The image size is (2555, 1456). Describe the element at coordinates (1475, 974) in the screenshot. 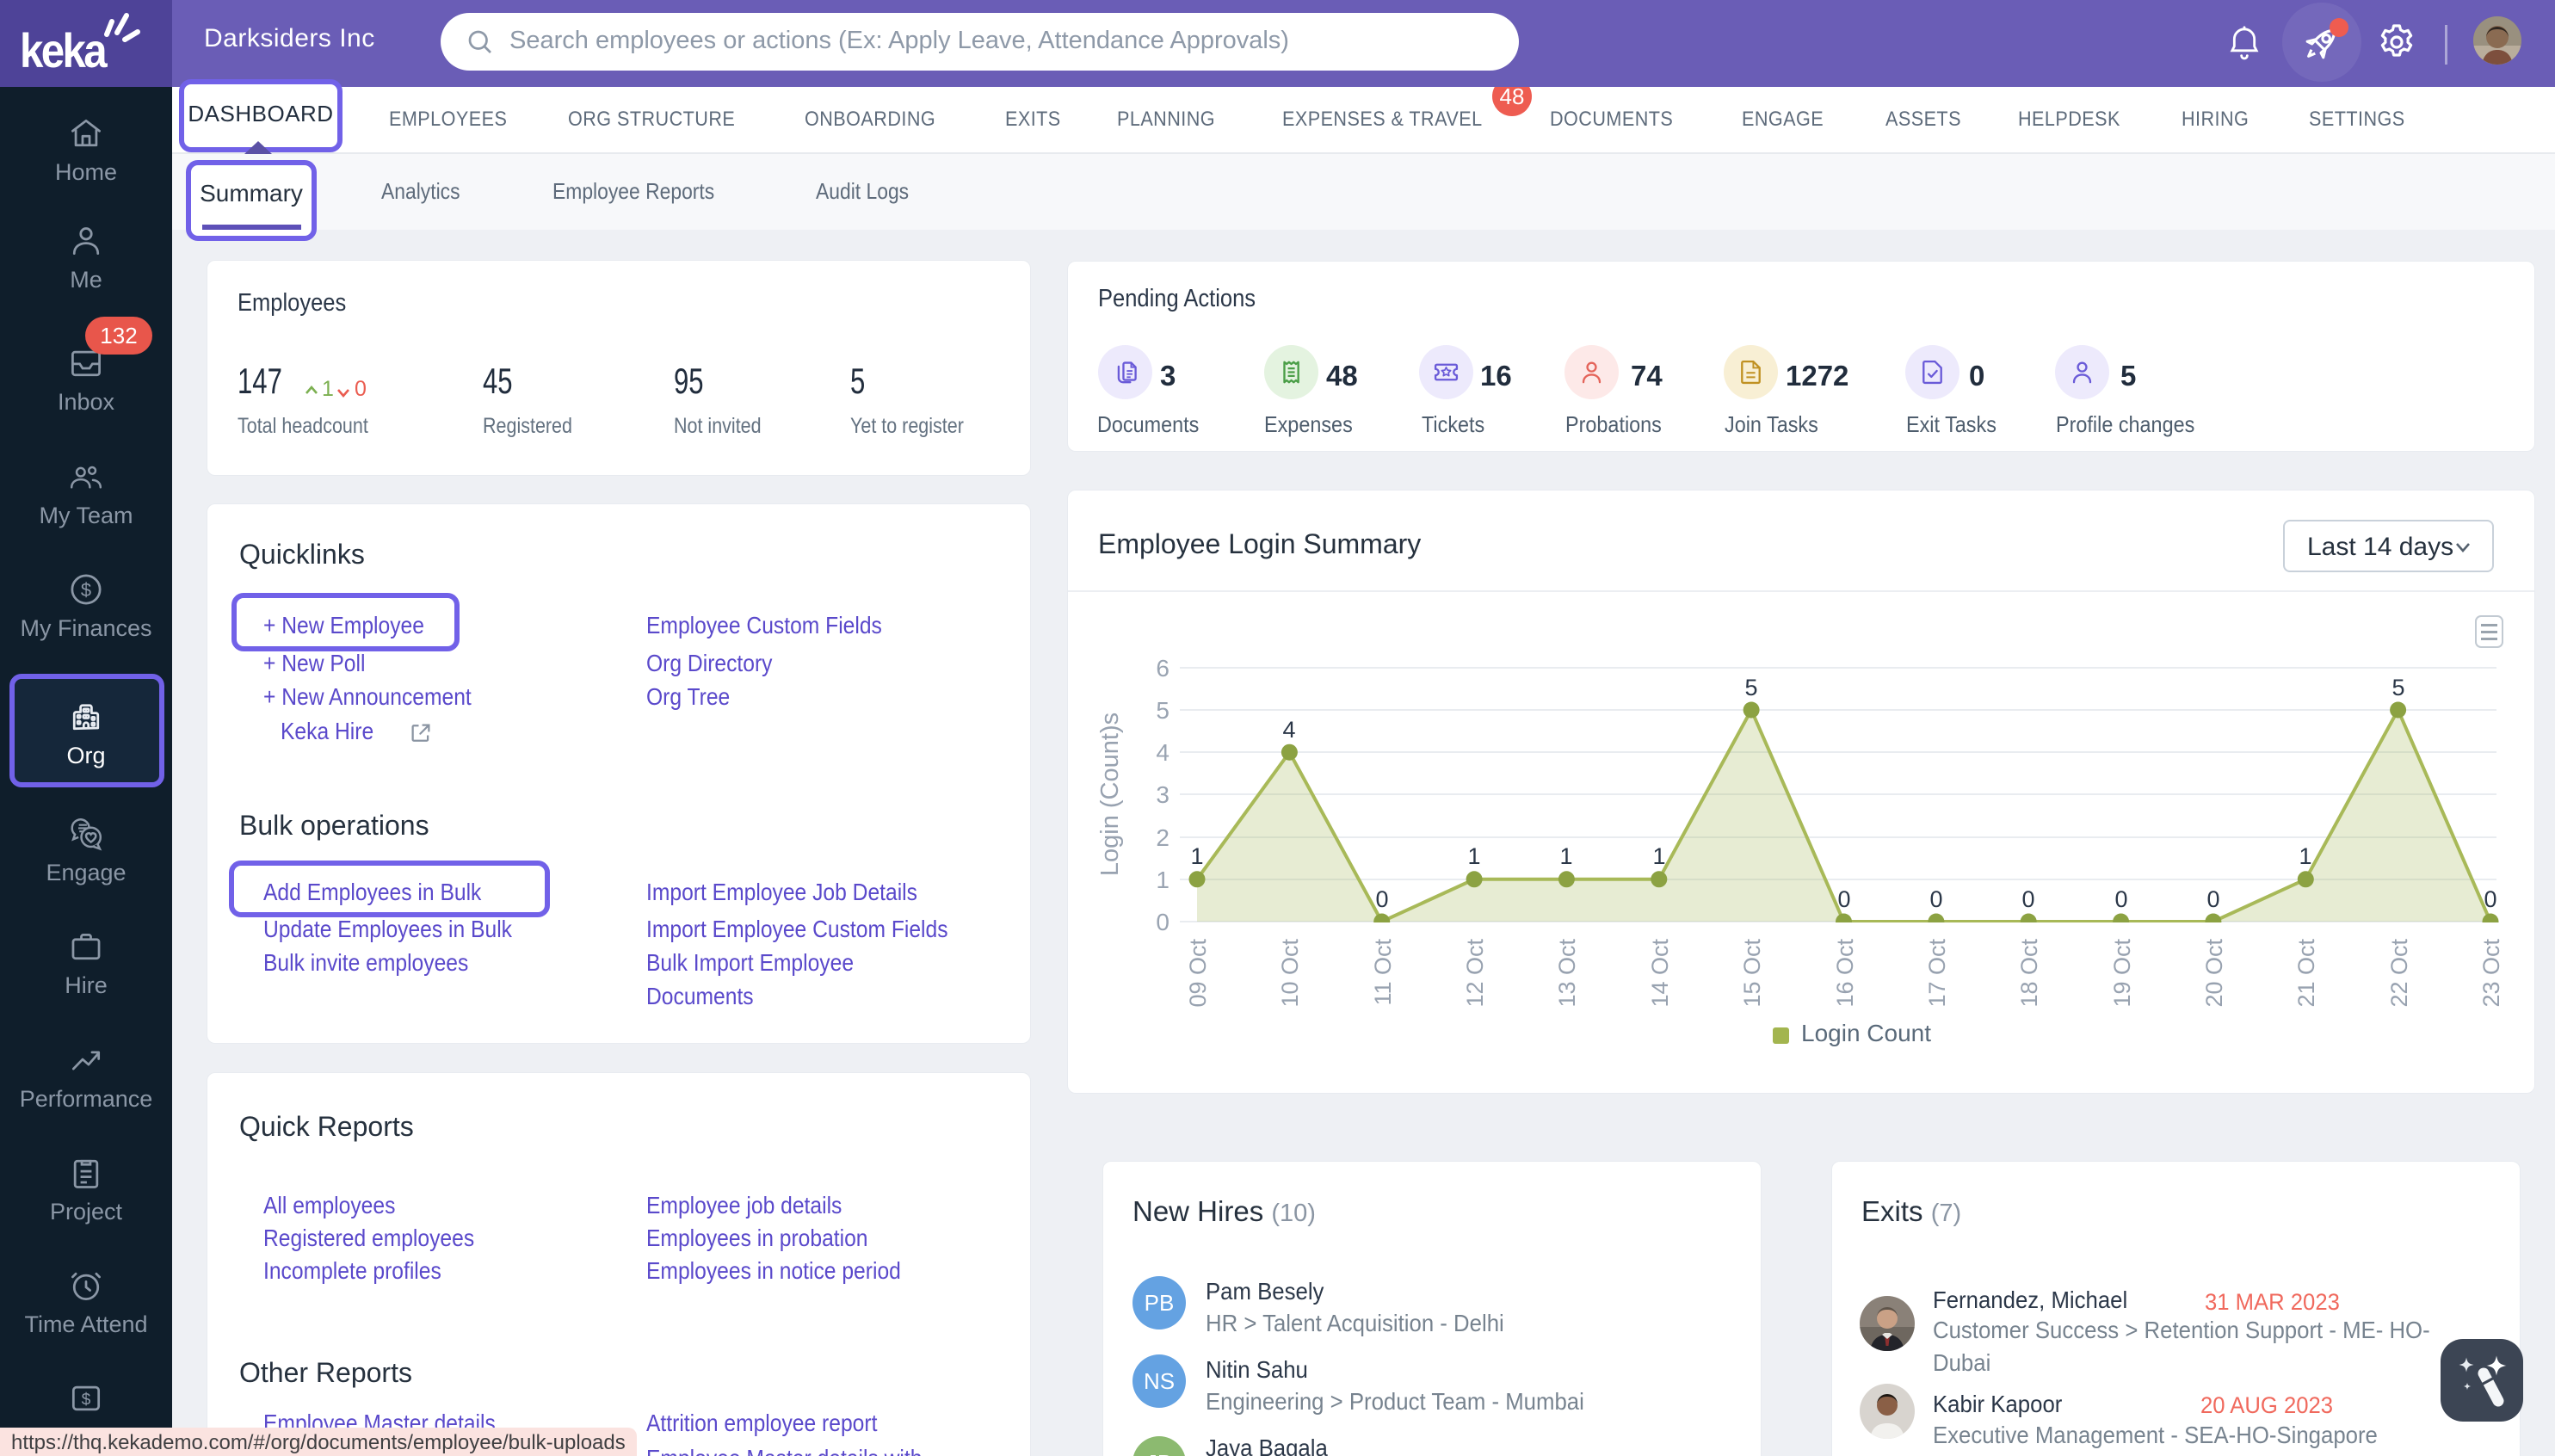

I see `svg-text: 12 Oct` at that location.